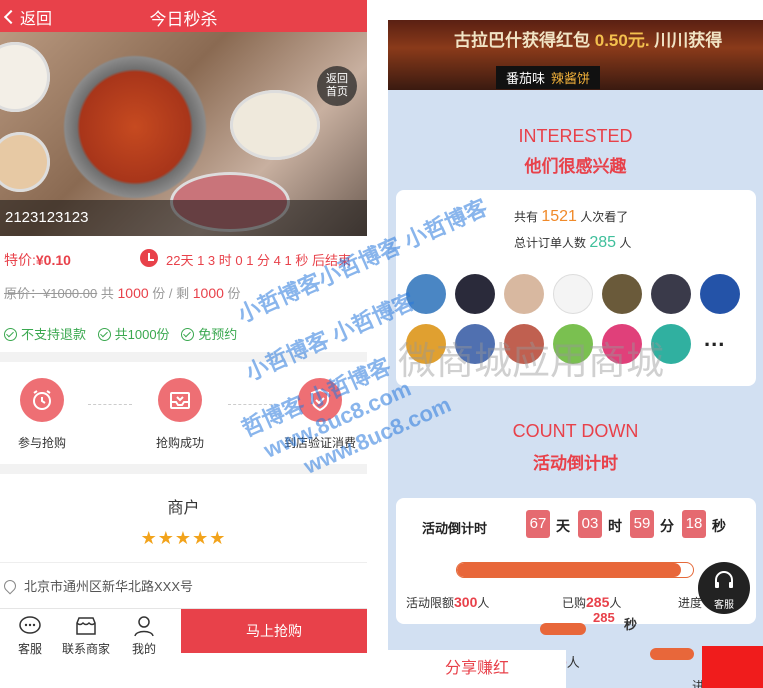  I want to click on tag-total: 共1000份, so click(133, 333).